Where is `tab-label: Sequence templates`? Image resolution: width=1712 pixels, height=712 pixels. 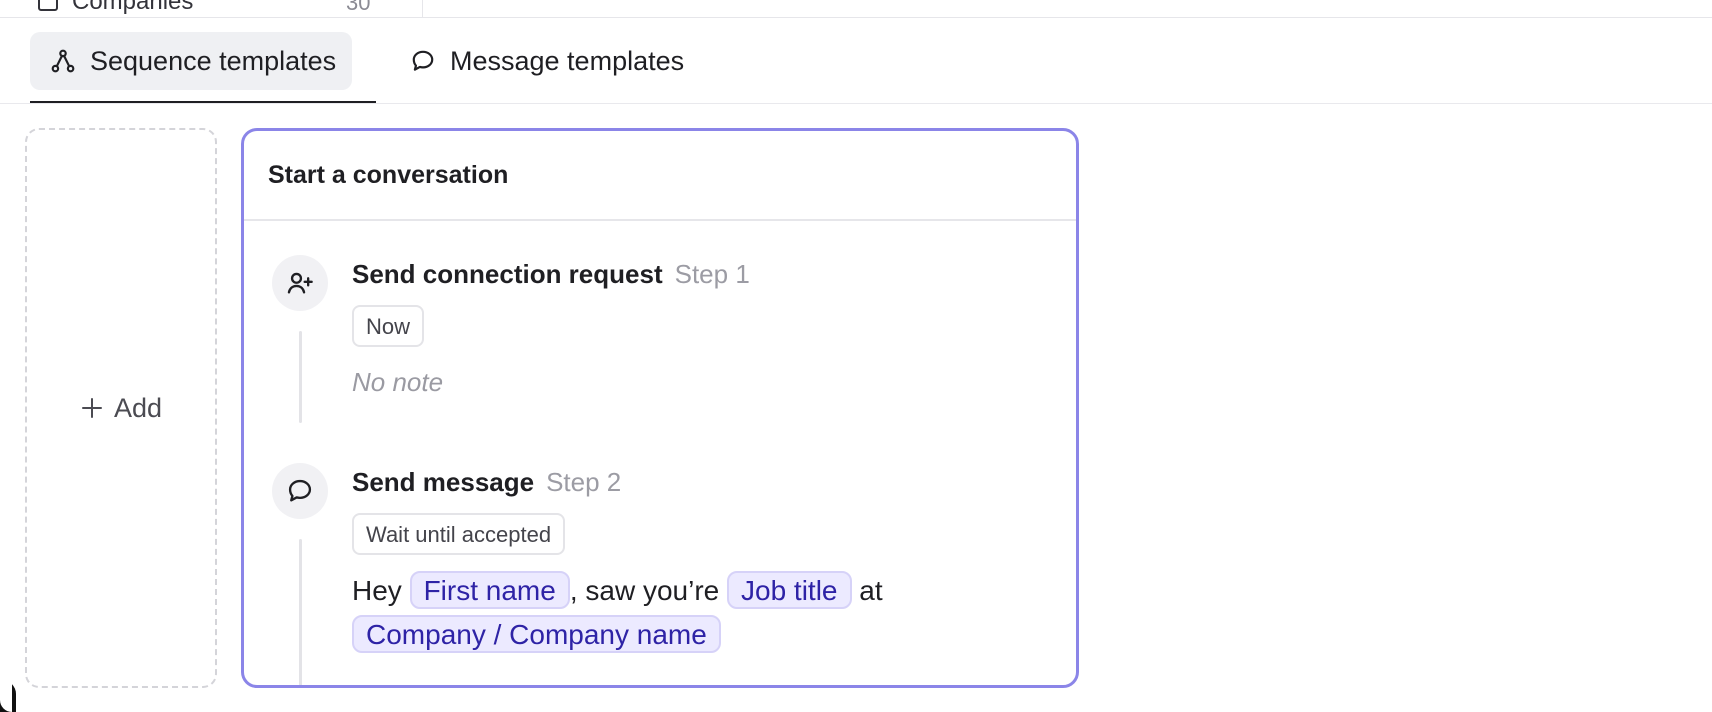 tab-label: Sequence templates is located at coordinates (213, 60).